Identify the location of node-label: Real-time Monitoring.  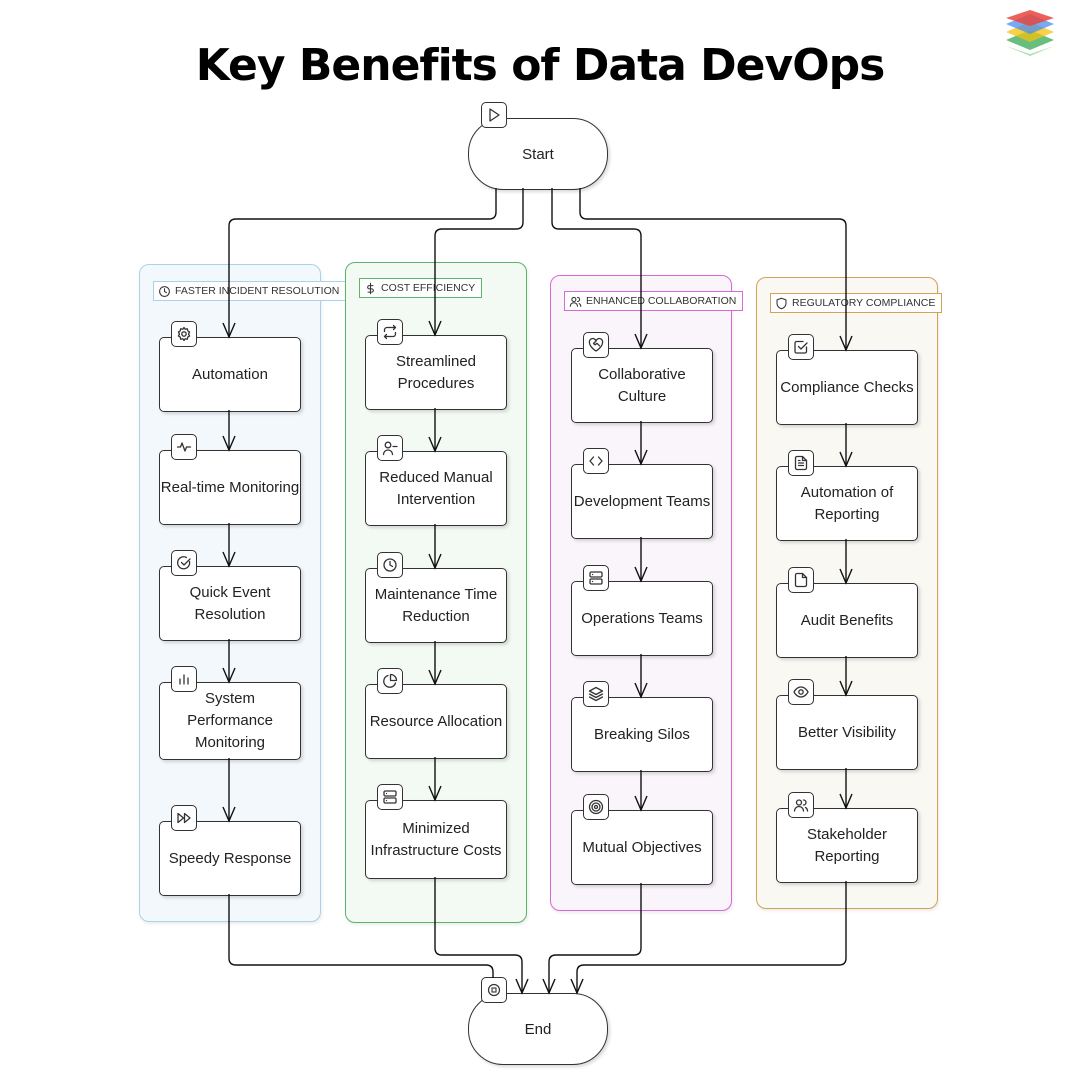
(230, 487).